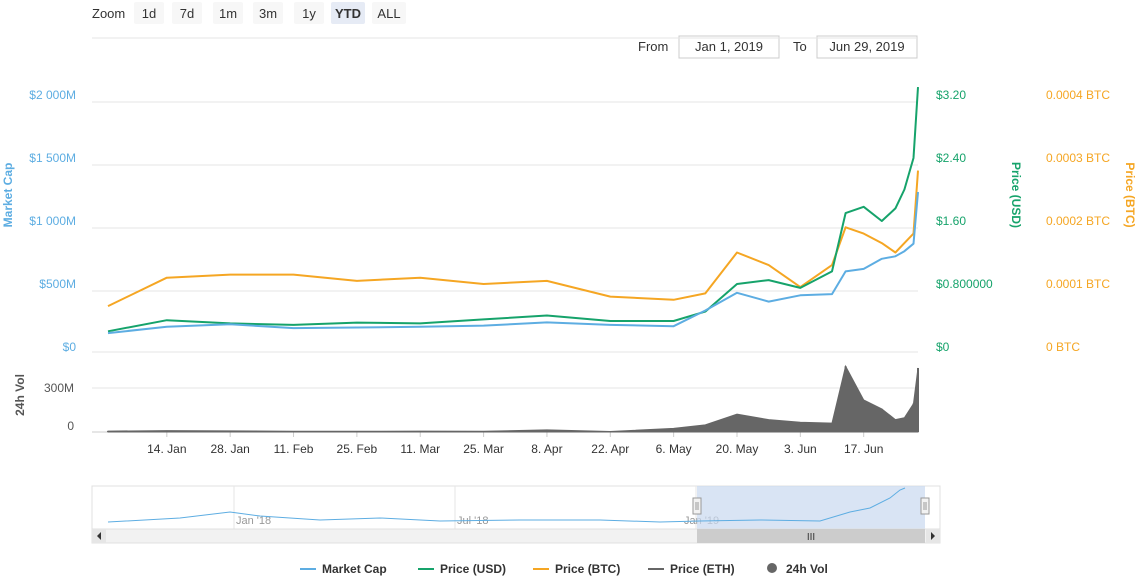  I want to click on x-tick-label: 17. Jun, so click(863, 449).